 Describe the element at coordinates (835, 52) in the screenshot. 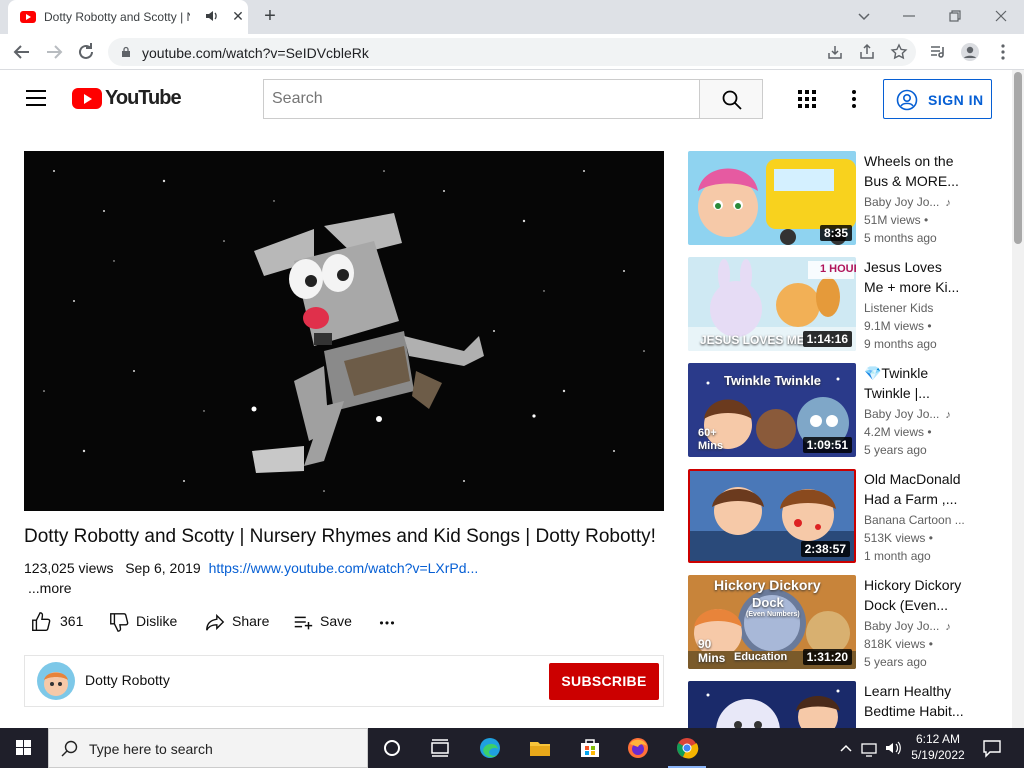

I see `install-icon` at that location.